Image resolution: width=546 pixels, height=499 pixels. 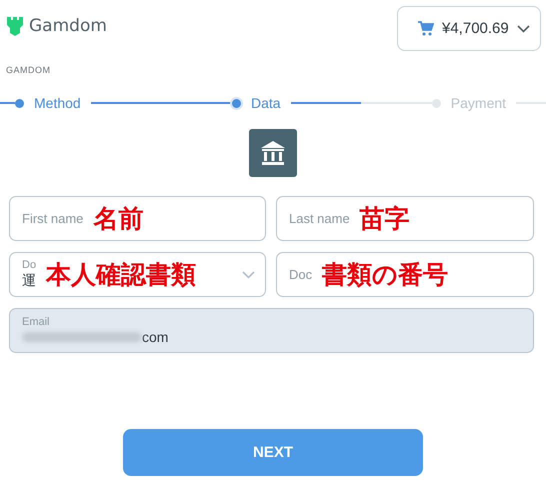 I want to click on merchant-name: GAMDOM, so click(x=29, y=70).